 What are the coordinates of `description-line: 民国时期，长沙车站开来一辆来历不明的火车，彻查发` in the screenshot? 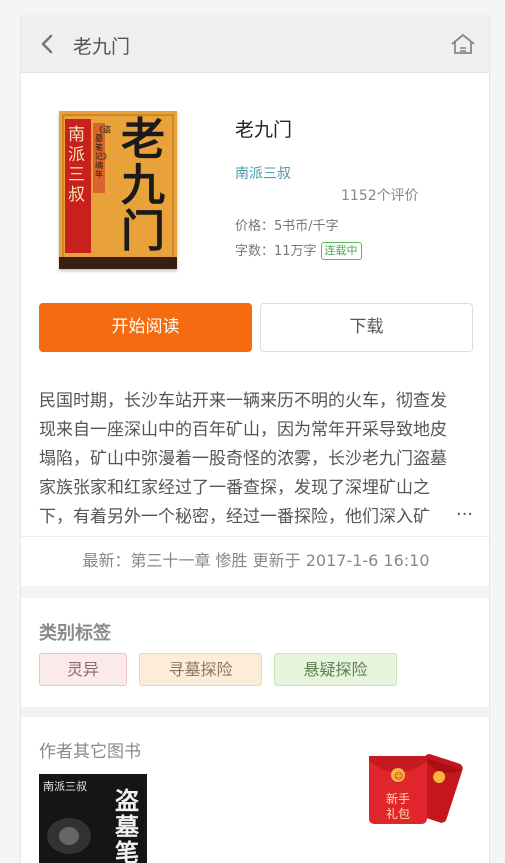 It's located at (243, 401).